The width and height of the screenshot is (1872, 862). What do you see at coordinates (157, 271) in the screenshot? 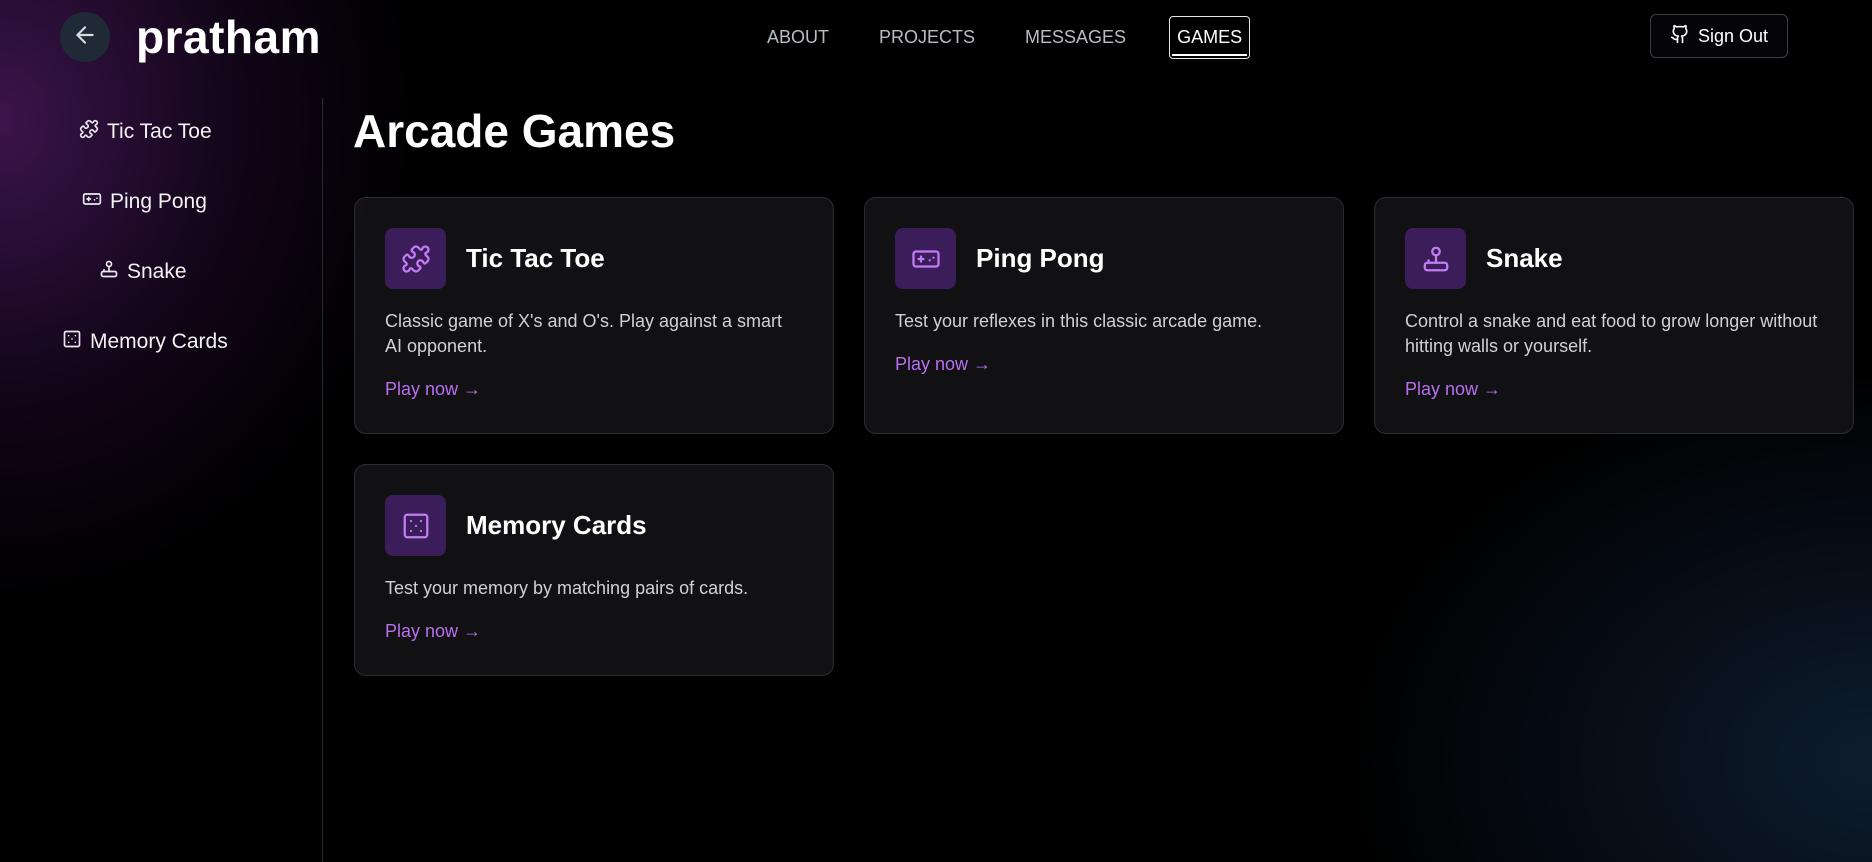
I see `sidebar-item-label: Snake` at bounding box center [157, 271].